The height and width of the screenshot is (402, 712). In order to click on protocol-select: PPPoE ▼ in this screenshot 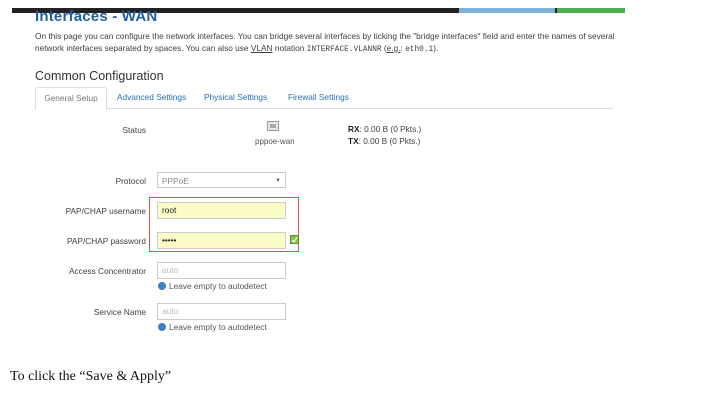, I will do `click(221, 180)`.